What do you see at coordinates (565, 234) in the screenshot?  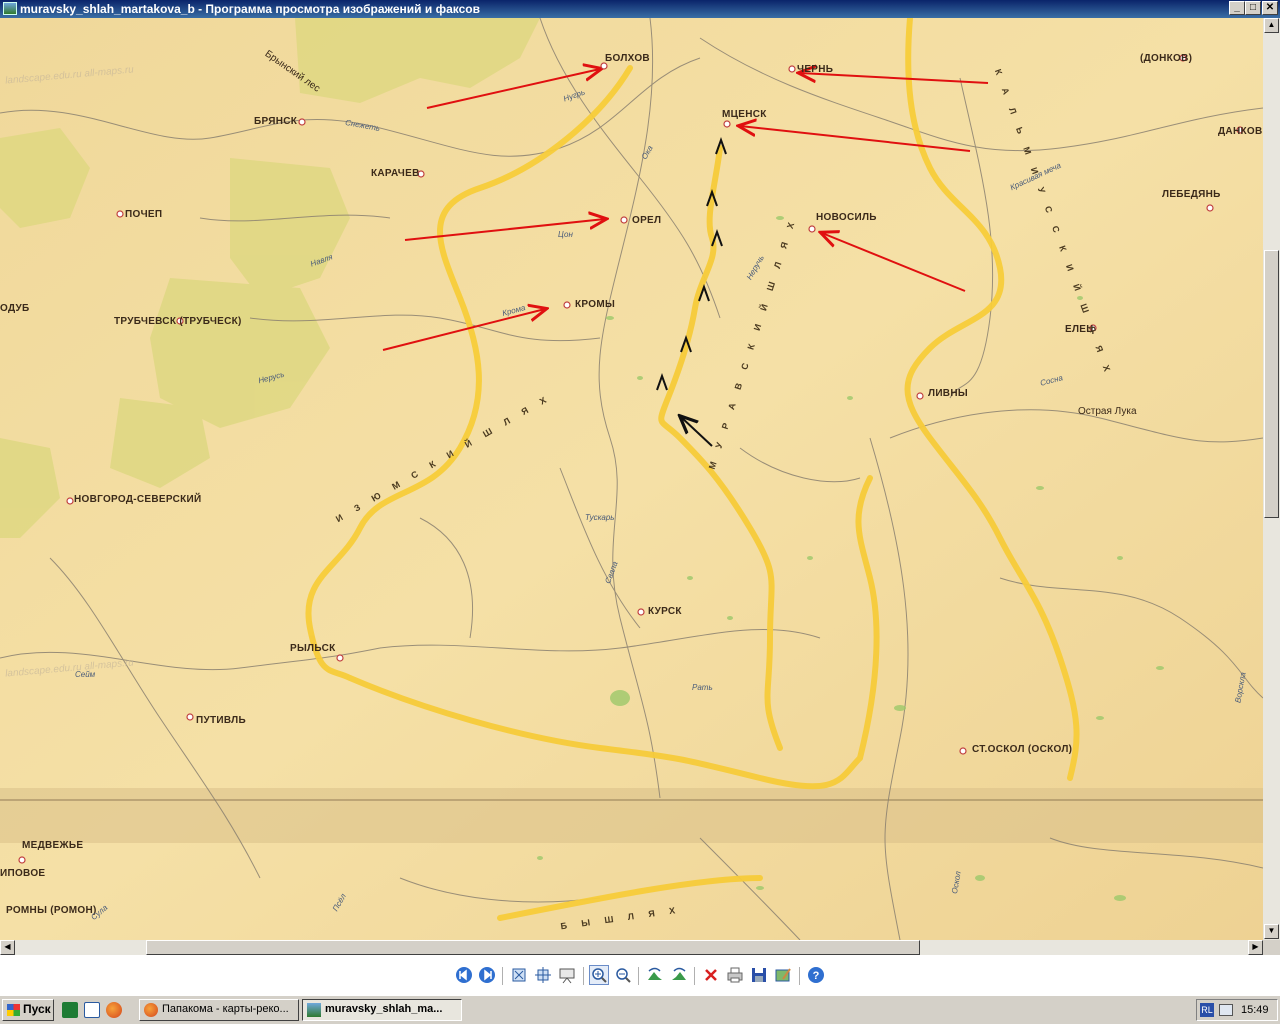 I see `river-label: Цон` at bounding box center [565, 234].